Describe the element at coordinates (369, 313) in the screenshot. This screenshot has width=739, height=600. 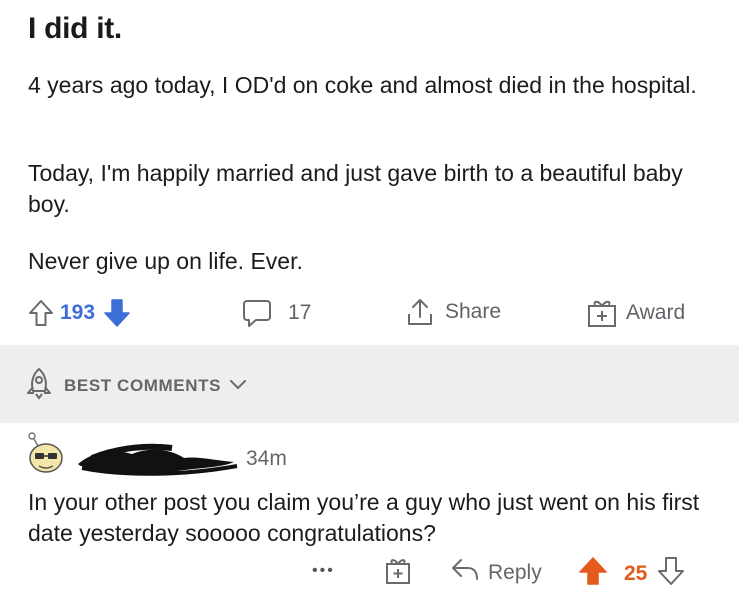
I see `post-action-bar: 193 17 Share Award` at that location.